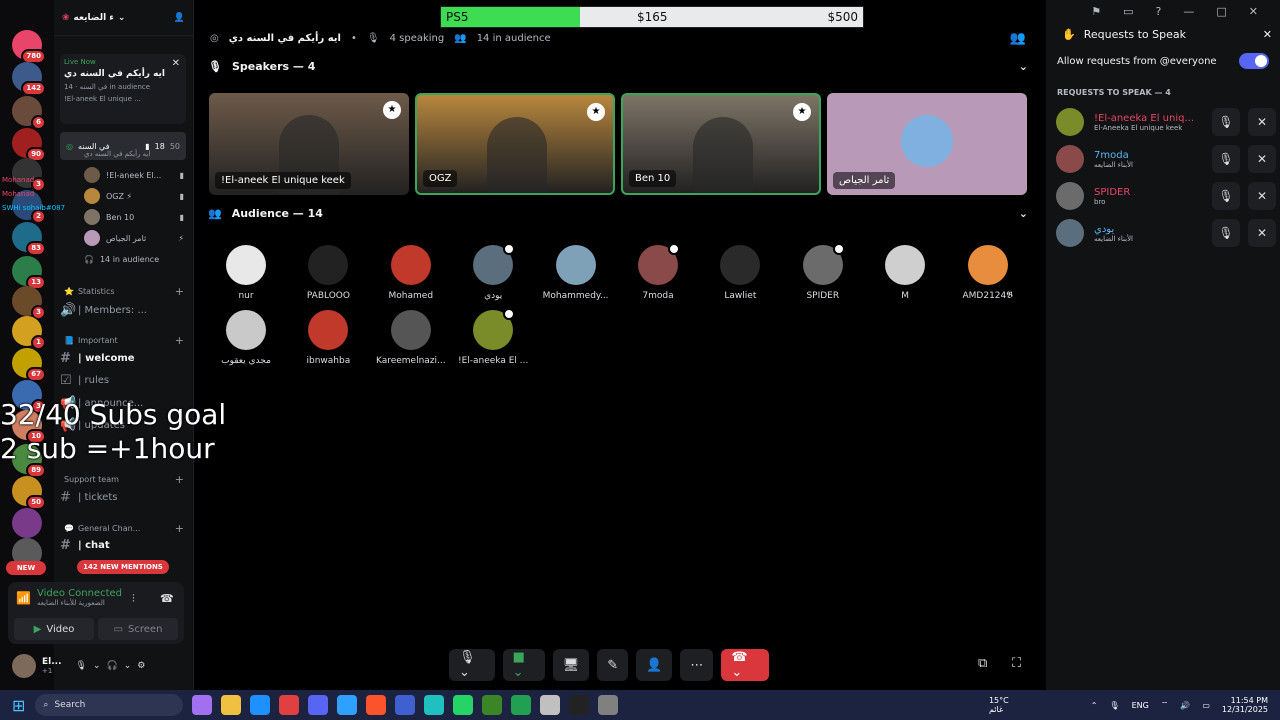 The height and width of the screenshot is (720, 1280). Describe the element at coordinates (988, 273) in the screenshot. I see `audience-member: AMD2124𝕭` at that location.